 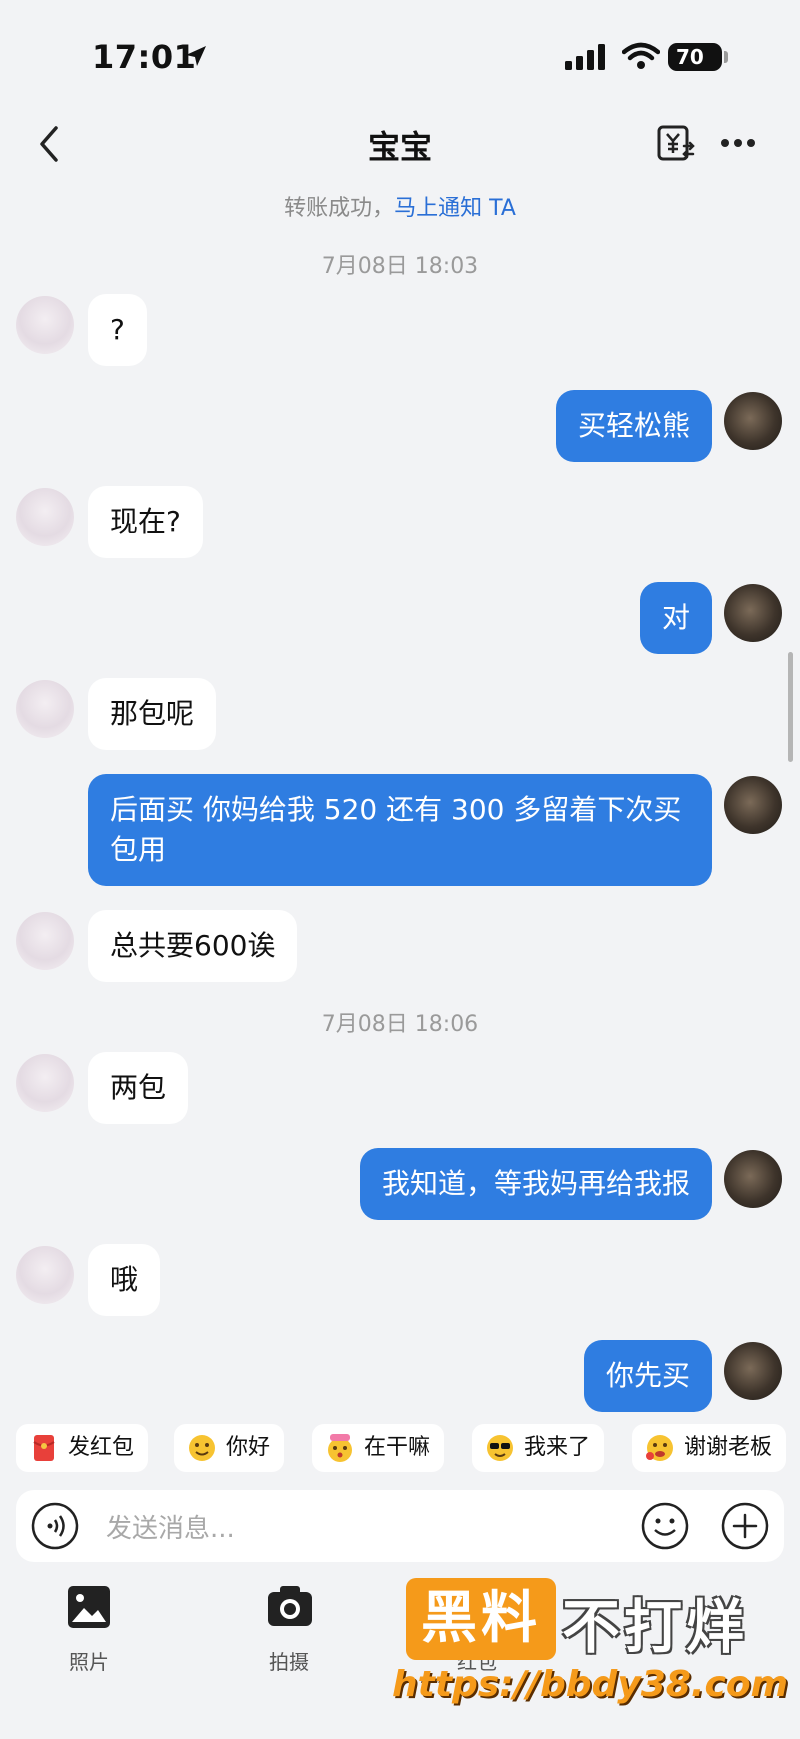 What do you see at coordinates (728, 1447) in the screenshot?
I see `chip-label: 谢谢老板` at bounding box center [728, 1447].